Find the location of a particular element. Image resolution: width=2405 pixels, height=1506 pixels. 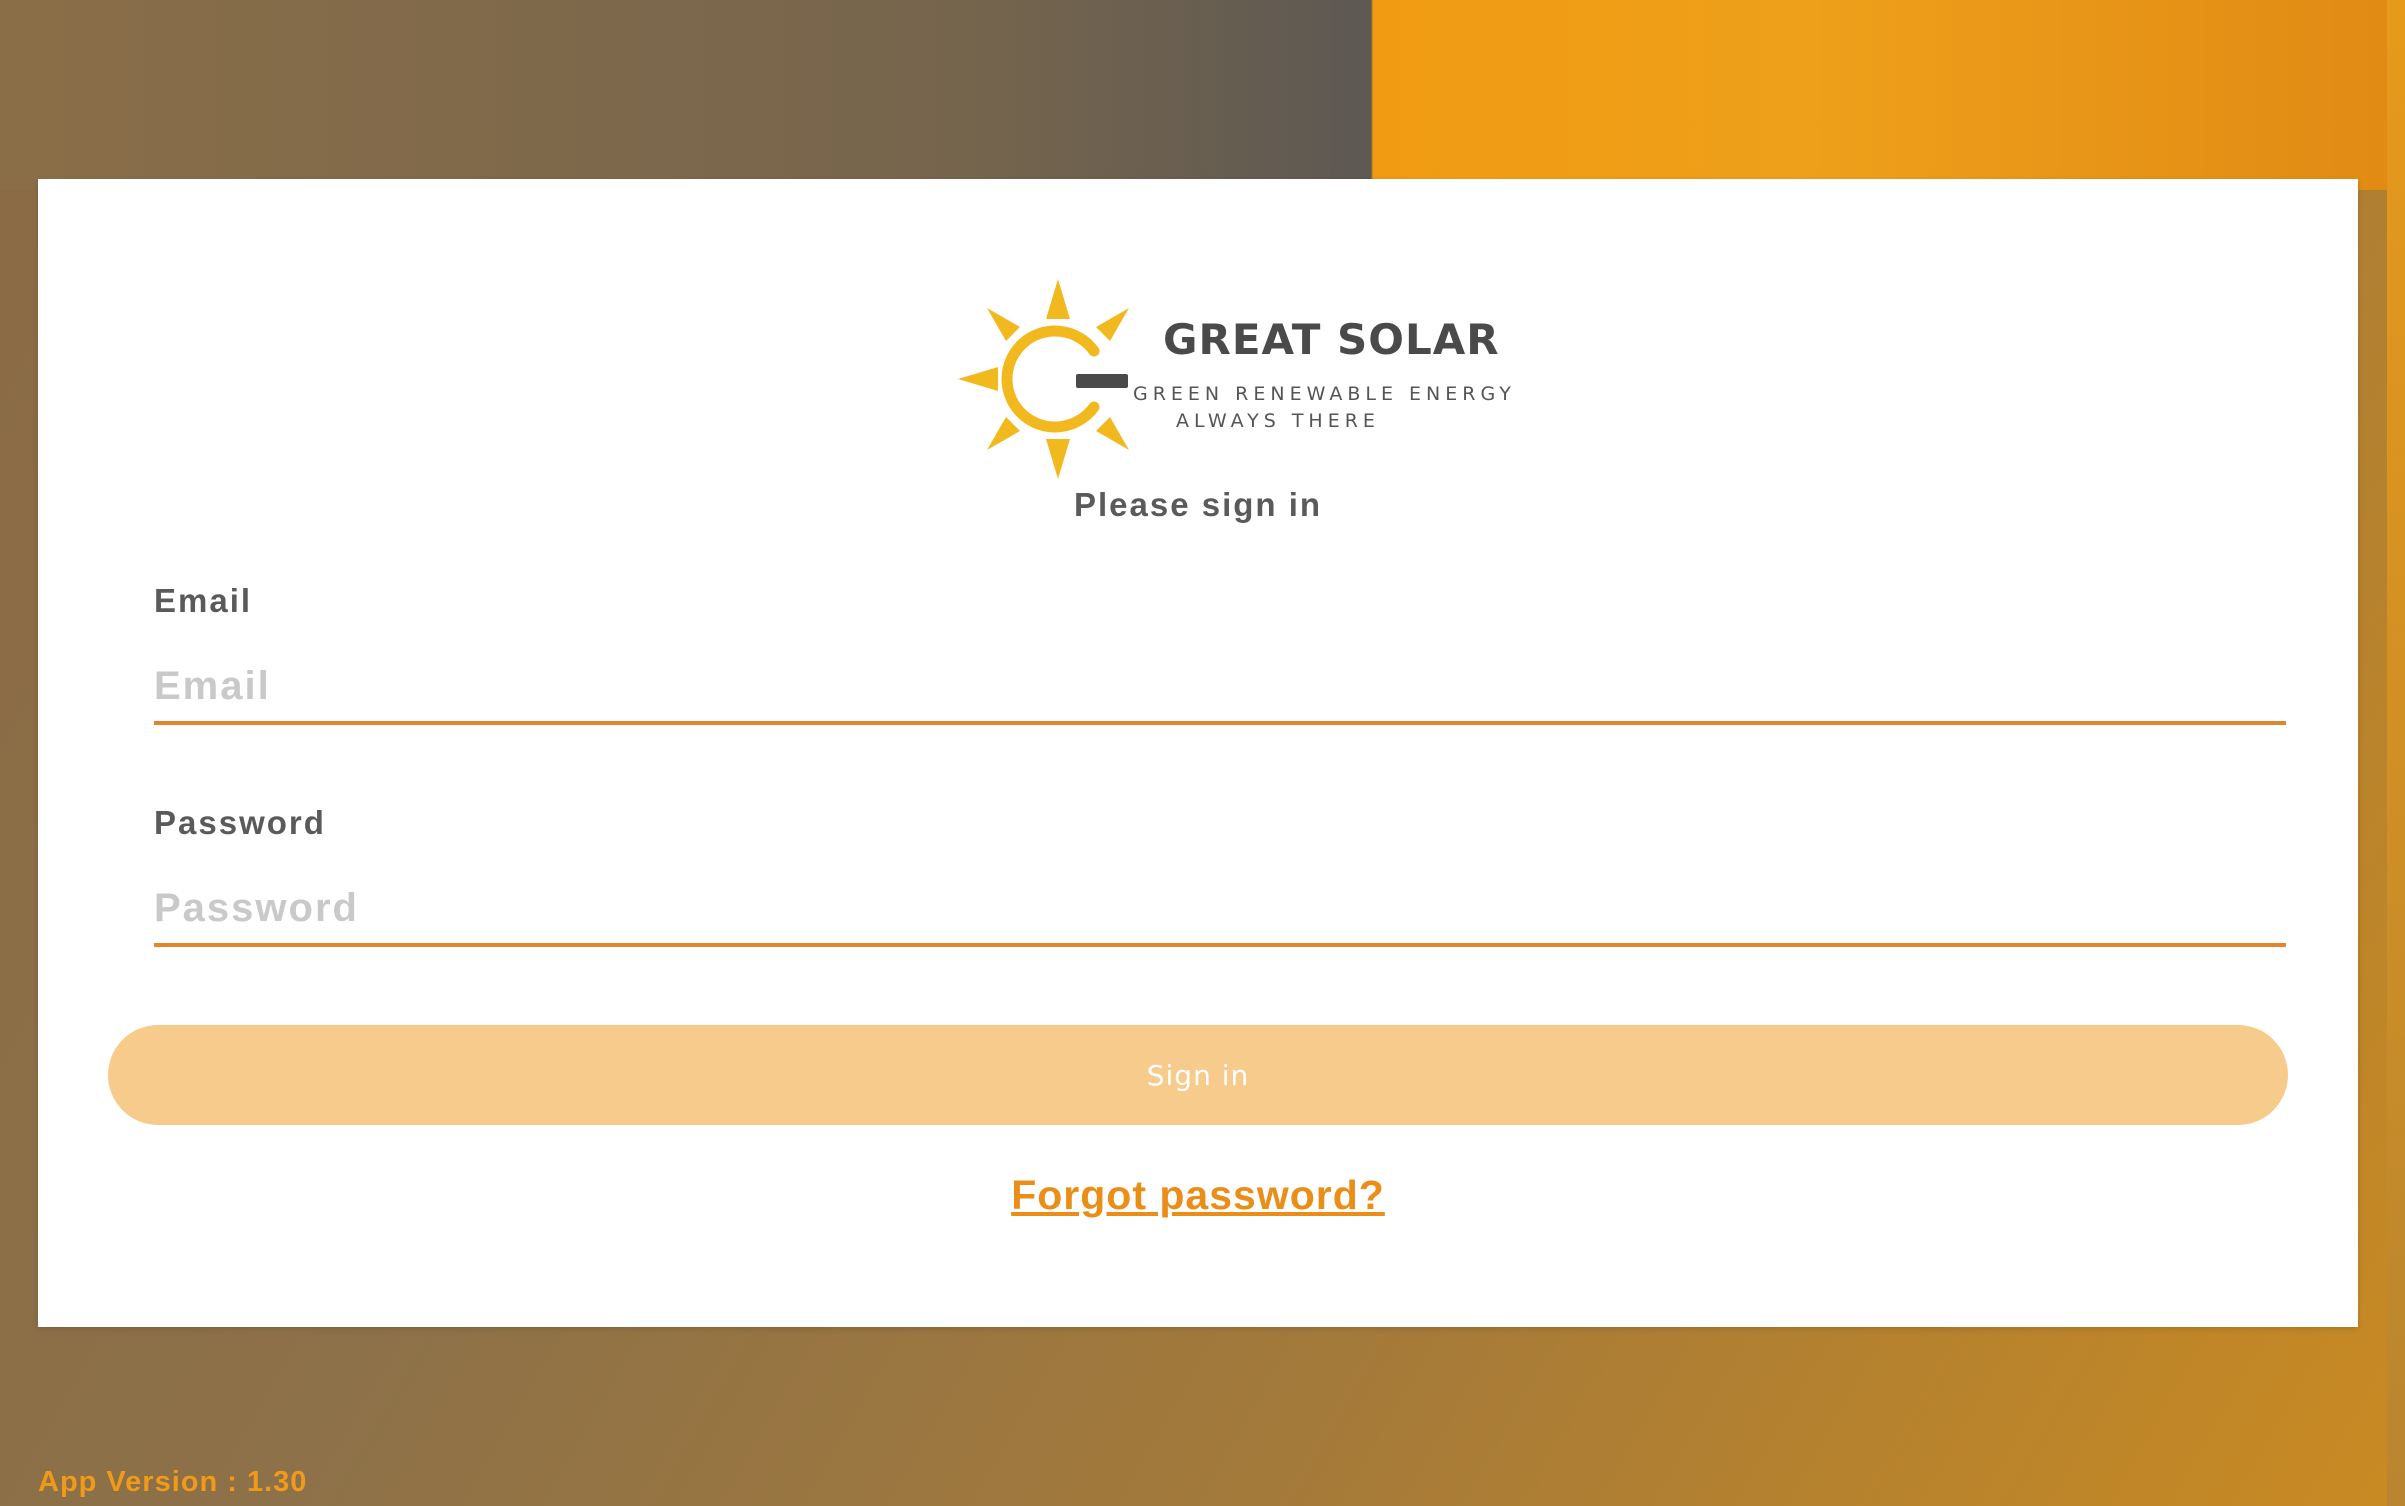

brand-name: GREAT SOLAR is located at coordinates (1331, 339).